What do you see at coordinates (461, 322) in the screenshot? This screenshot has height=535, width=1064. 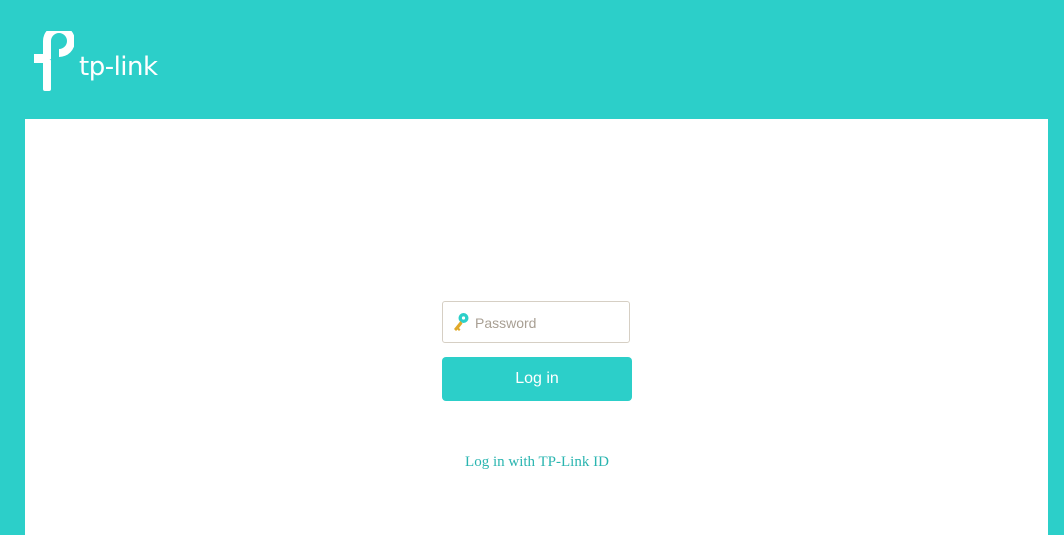 I see `key-icon` at bounding box center [461, 322].